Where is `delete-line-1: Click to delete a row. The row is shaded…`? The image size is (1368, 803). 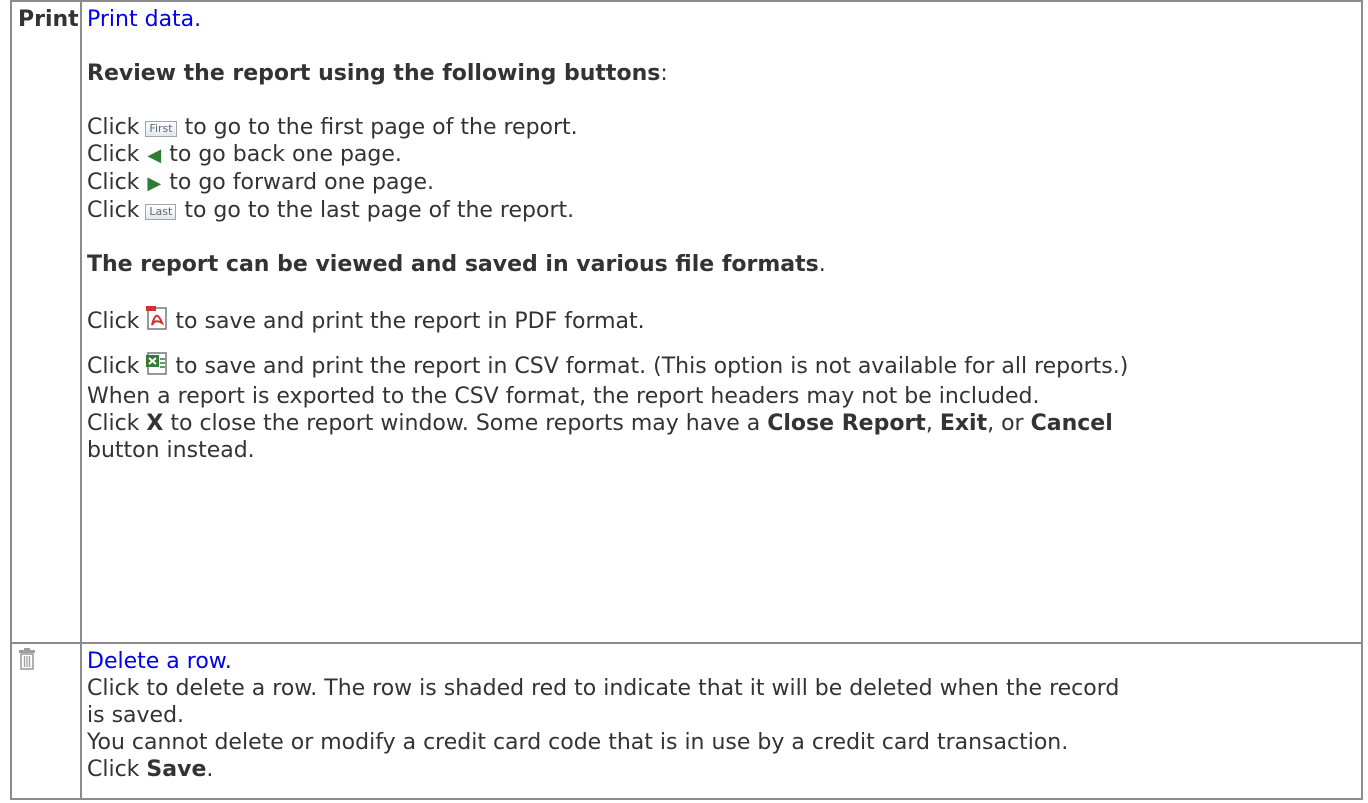
delete-line-1: Click to delete a row. The row is shaded… is located at coordinates (603, 688).